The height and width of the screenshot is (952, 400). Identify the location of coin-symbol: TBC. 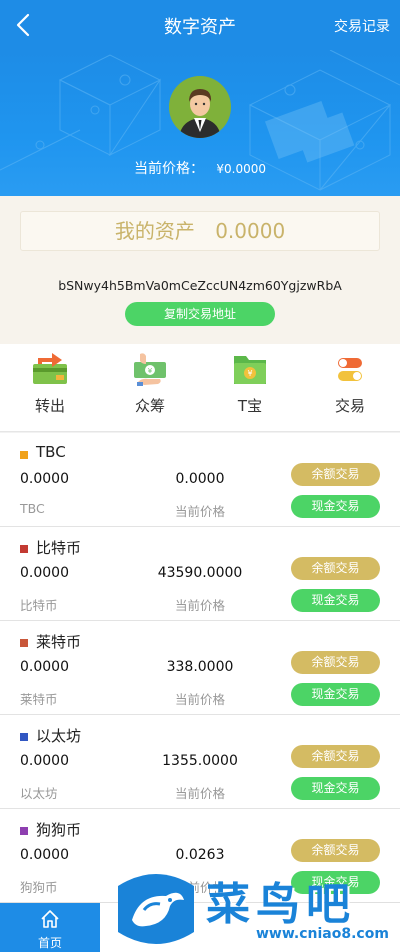
(32, 508).